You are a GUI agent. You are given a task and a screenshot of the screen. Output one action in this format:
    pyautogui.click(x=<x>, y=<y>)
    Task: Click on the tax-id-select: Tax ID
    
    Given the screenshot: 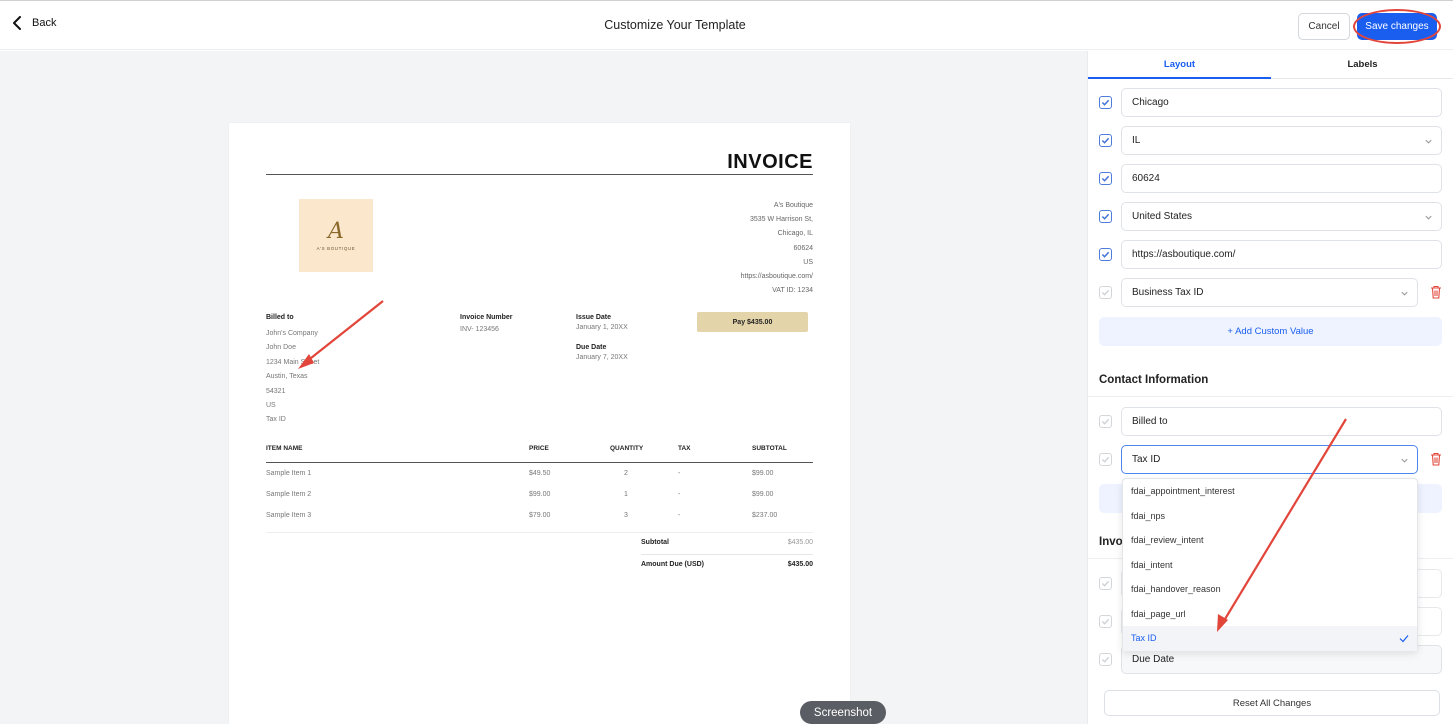 What is the action you would take?
    pyautogui.click(x=1269, y=459)
    